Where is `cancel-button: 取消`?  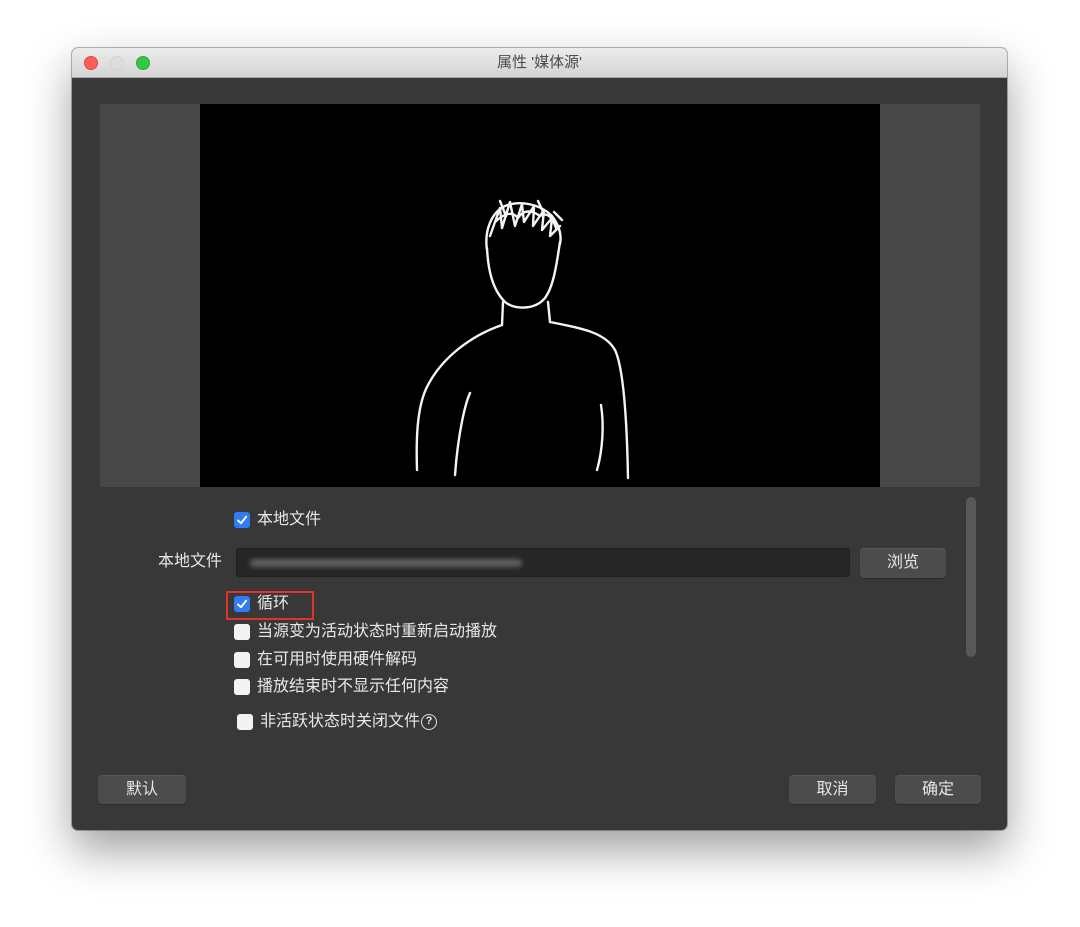
cancel-button: 取消 is located at coordinates (832, 789).